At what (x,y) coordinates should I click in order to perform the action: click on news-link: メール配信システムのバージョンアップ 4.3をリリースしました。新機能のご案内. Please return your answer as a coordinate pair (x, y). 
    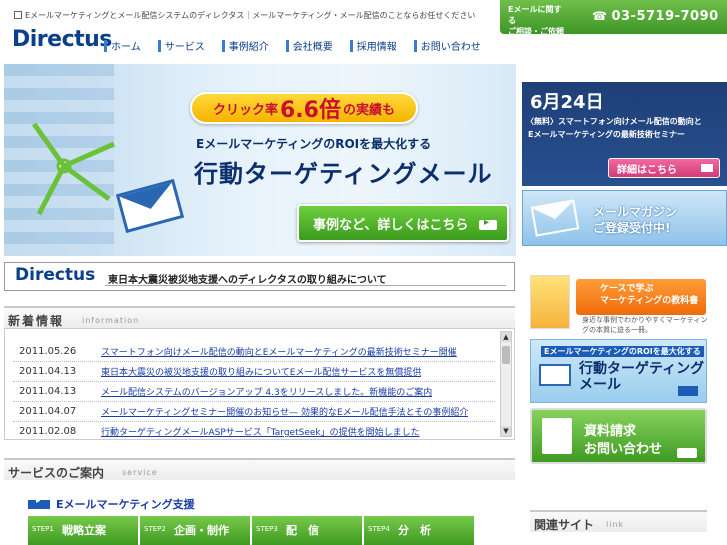
    Looking at the image, I should click on (266, 391).